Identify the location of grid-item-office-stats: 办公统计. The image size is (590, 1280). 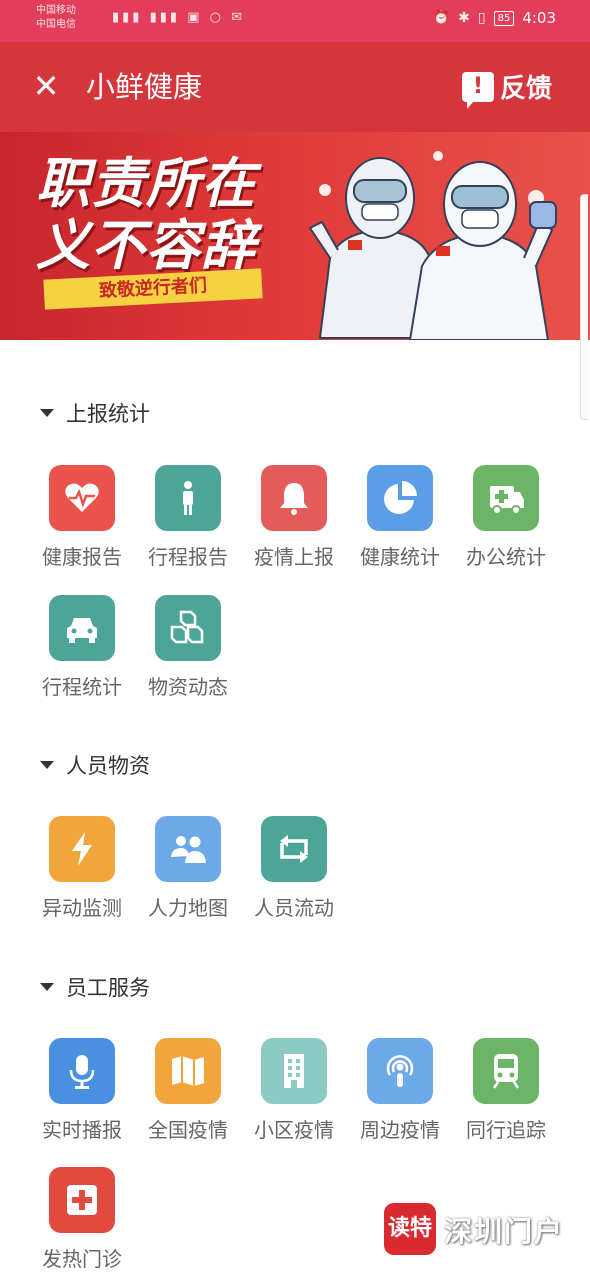
(506, 517).